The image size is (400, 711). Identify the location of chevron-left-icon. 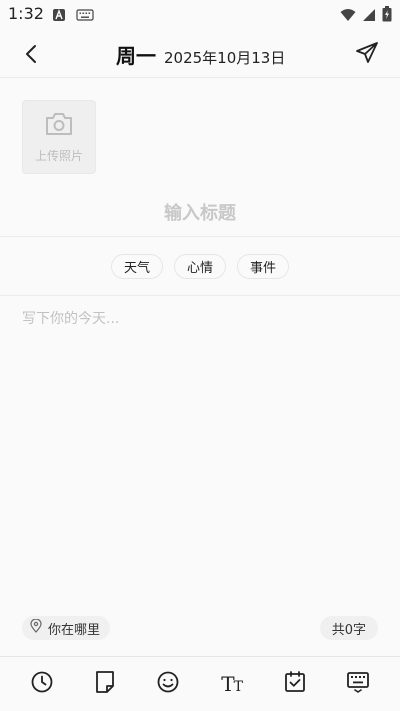
(32, 58).